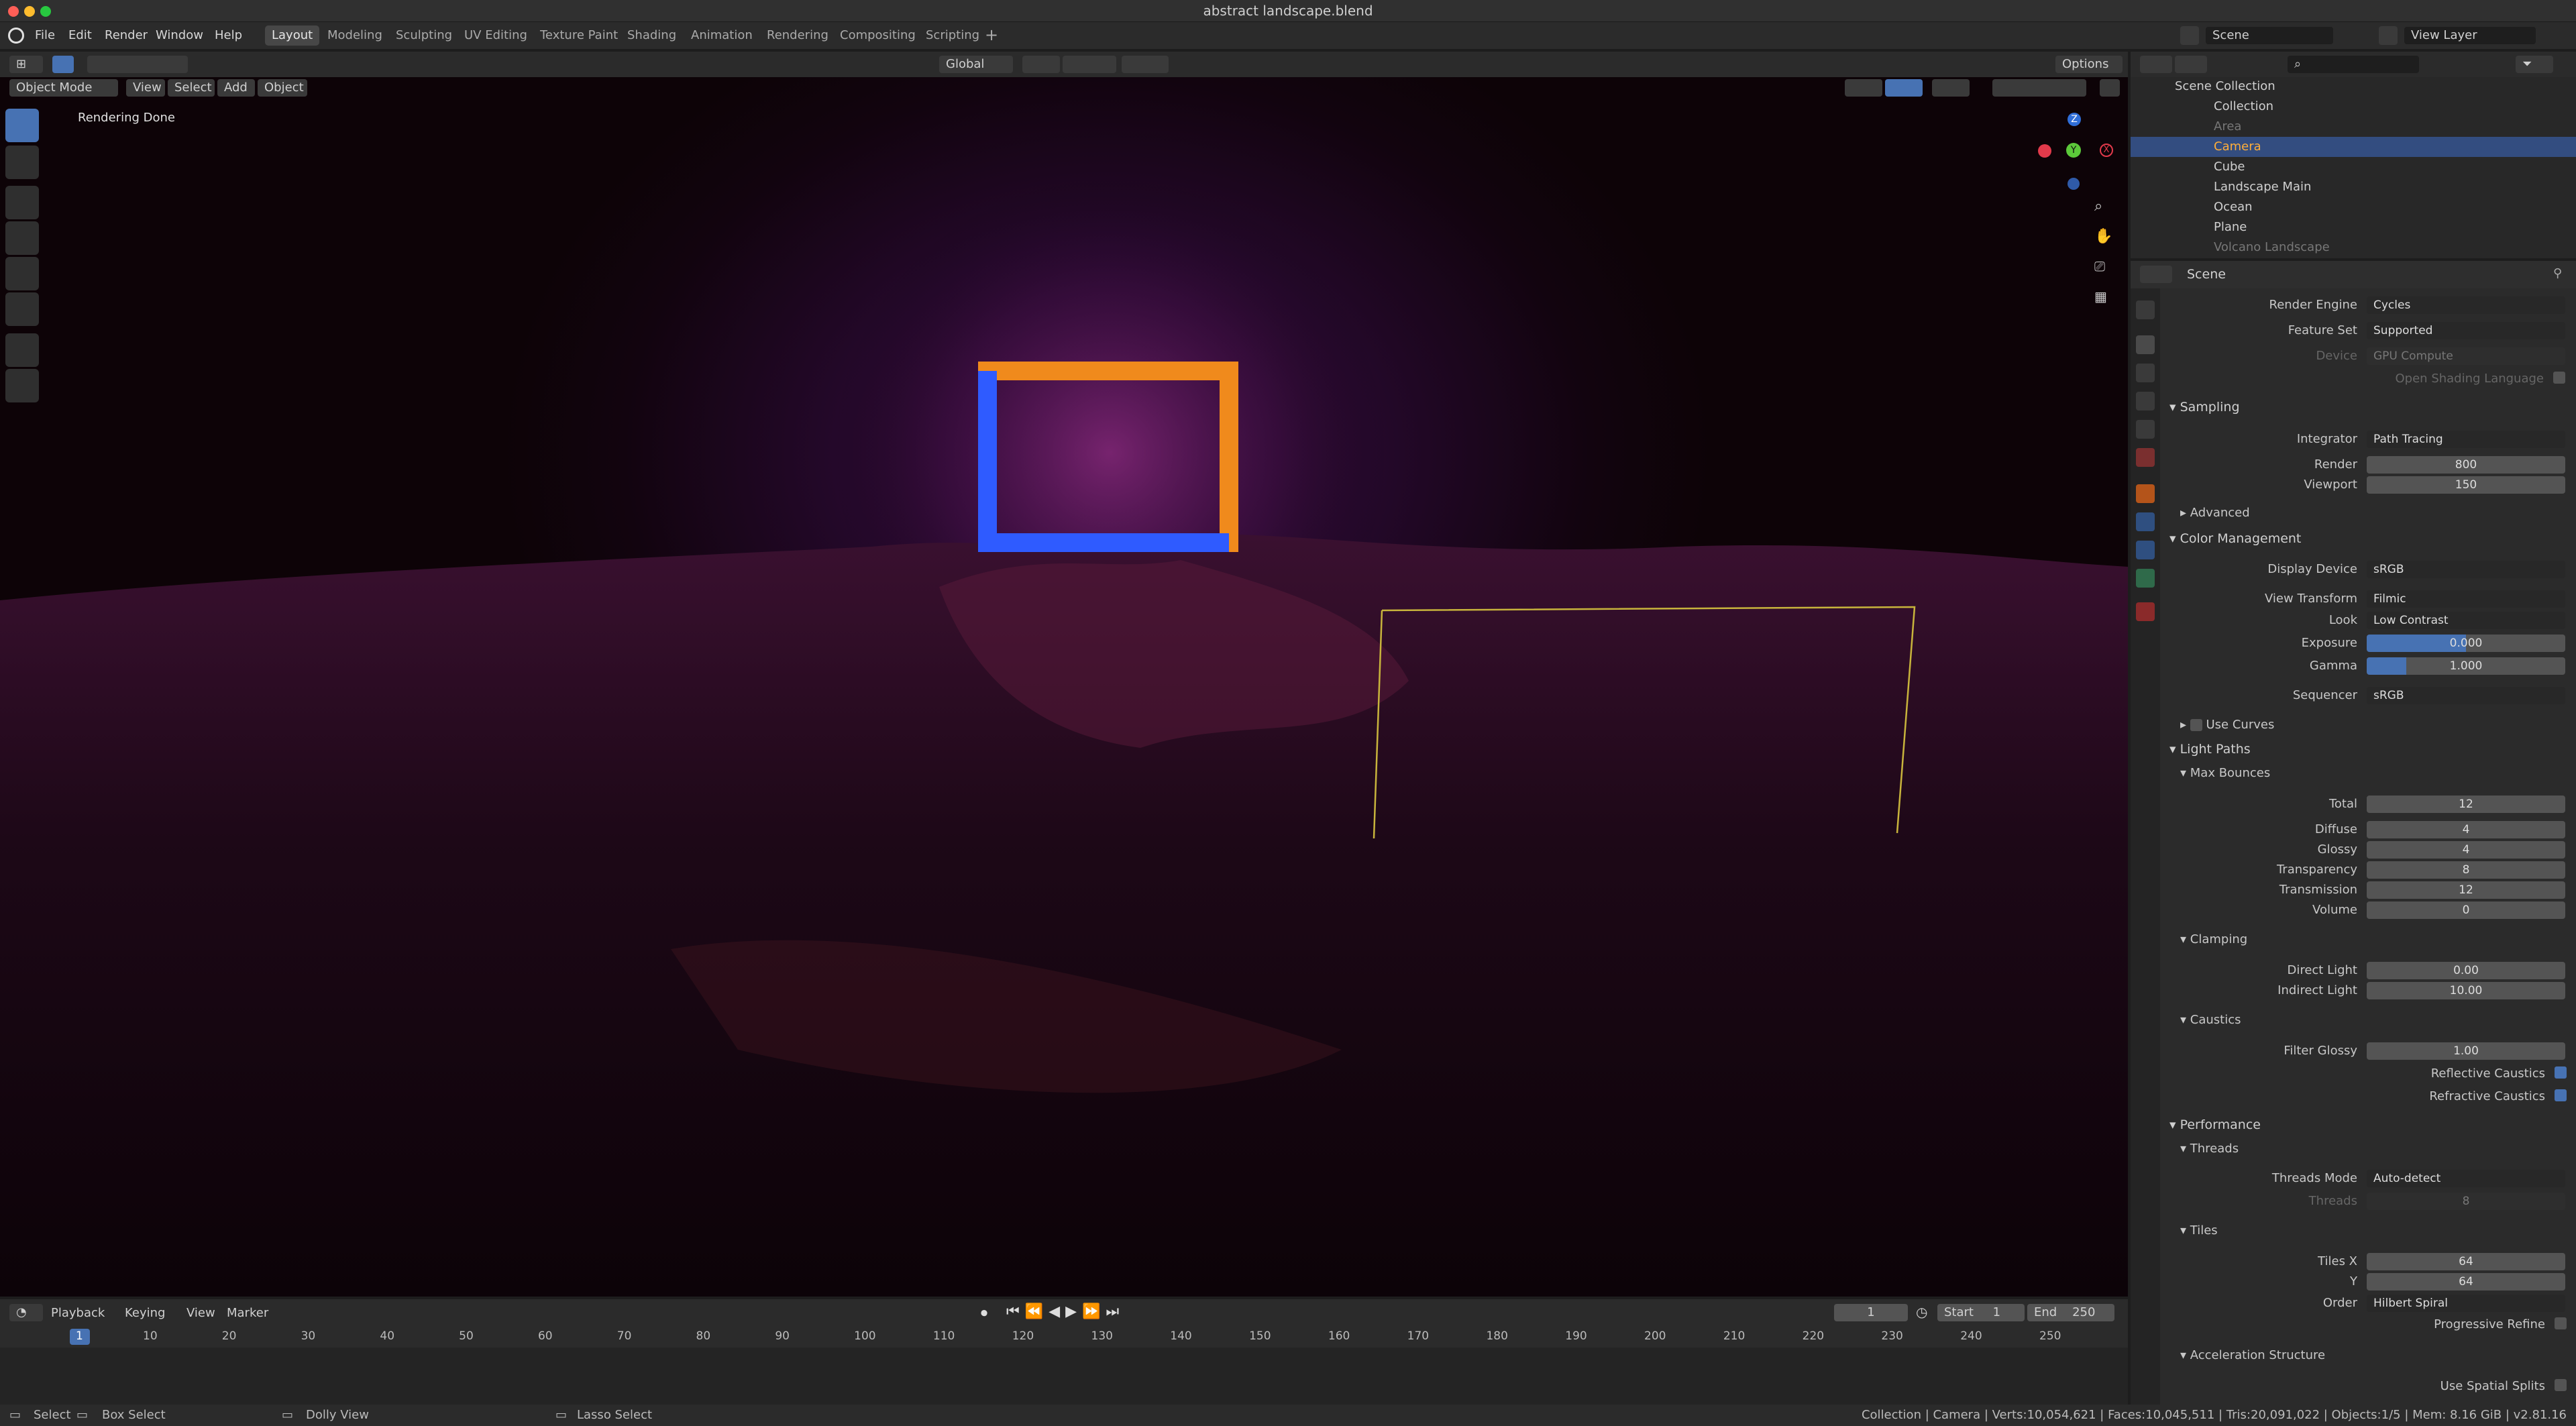 This screenshot has height=1426, width=2576. What do you see at coordinates (2466, 439) in the screenshot?
I see `integrator-dropdown: Path Tracing` at bounding box center [2466, 439].